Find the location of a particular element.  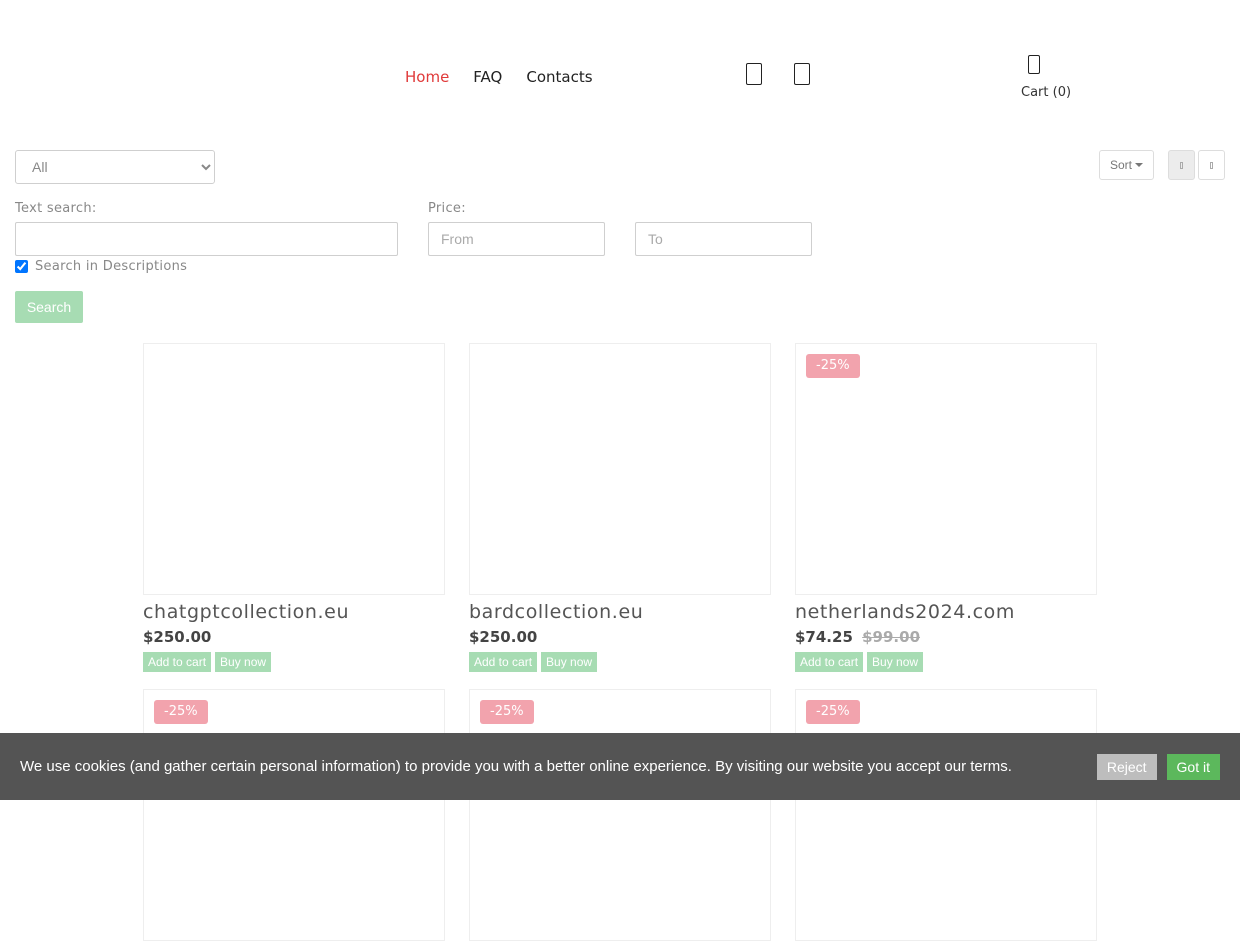

product-old-price: $99.00 is located at coordinates (891, 637).